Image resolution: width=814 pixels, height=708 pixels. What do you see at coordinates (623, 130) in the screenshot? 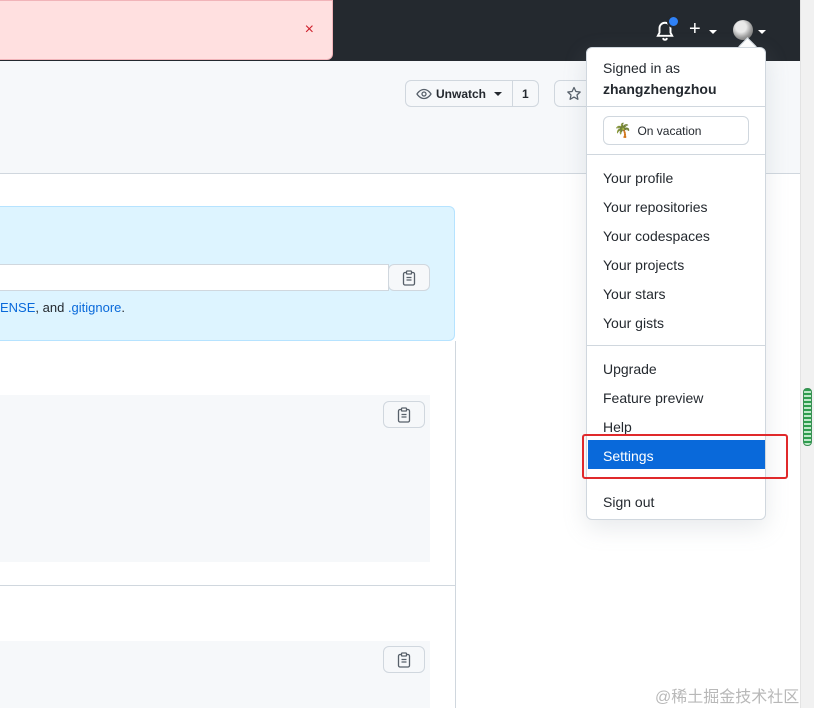
I see `palm-tree-icon: 🌴` at bounding box center [623, 130].